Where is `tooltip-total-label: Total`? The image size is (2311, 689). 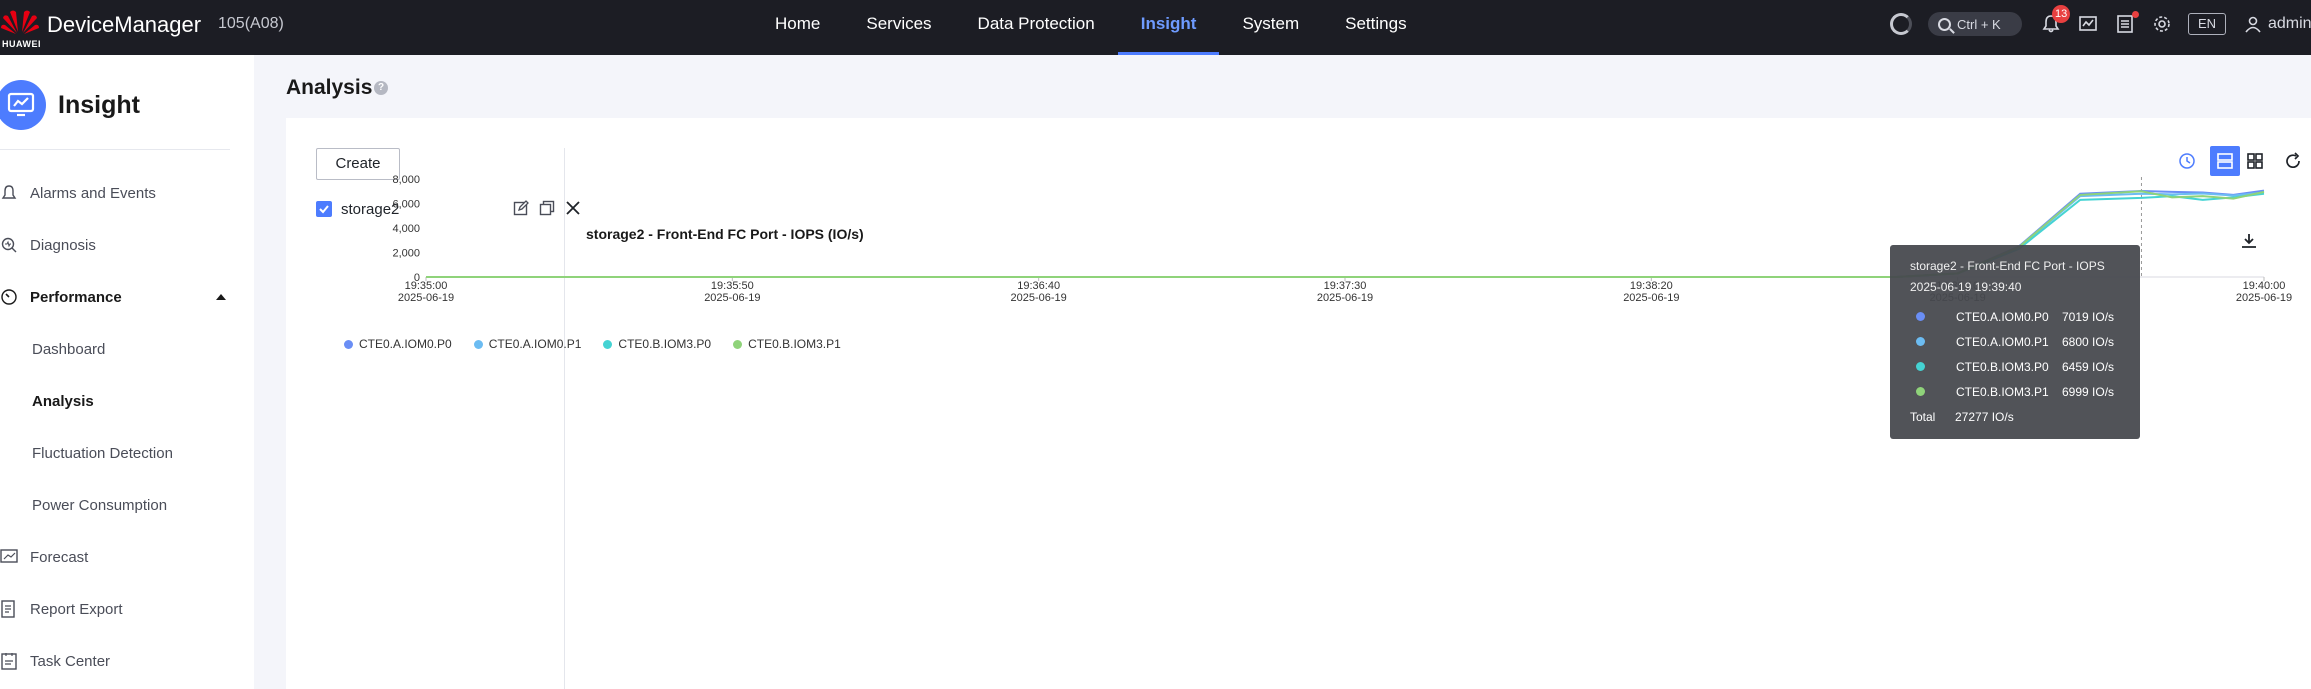 tooltip-total-label: Total is located at coordinates (1923, 416).